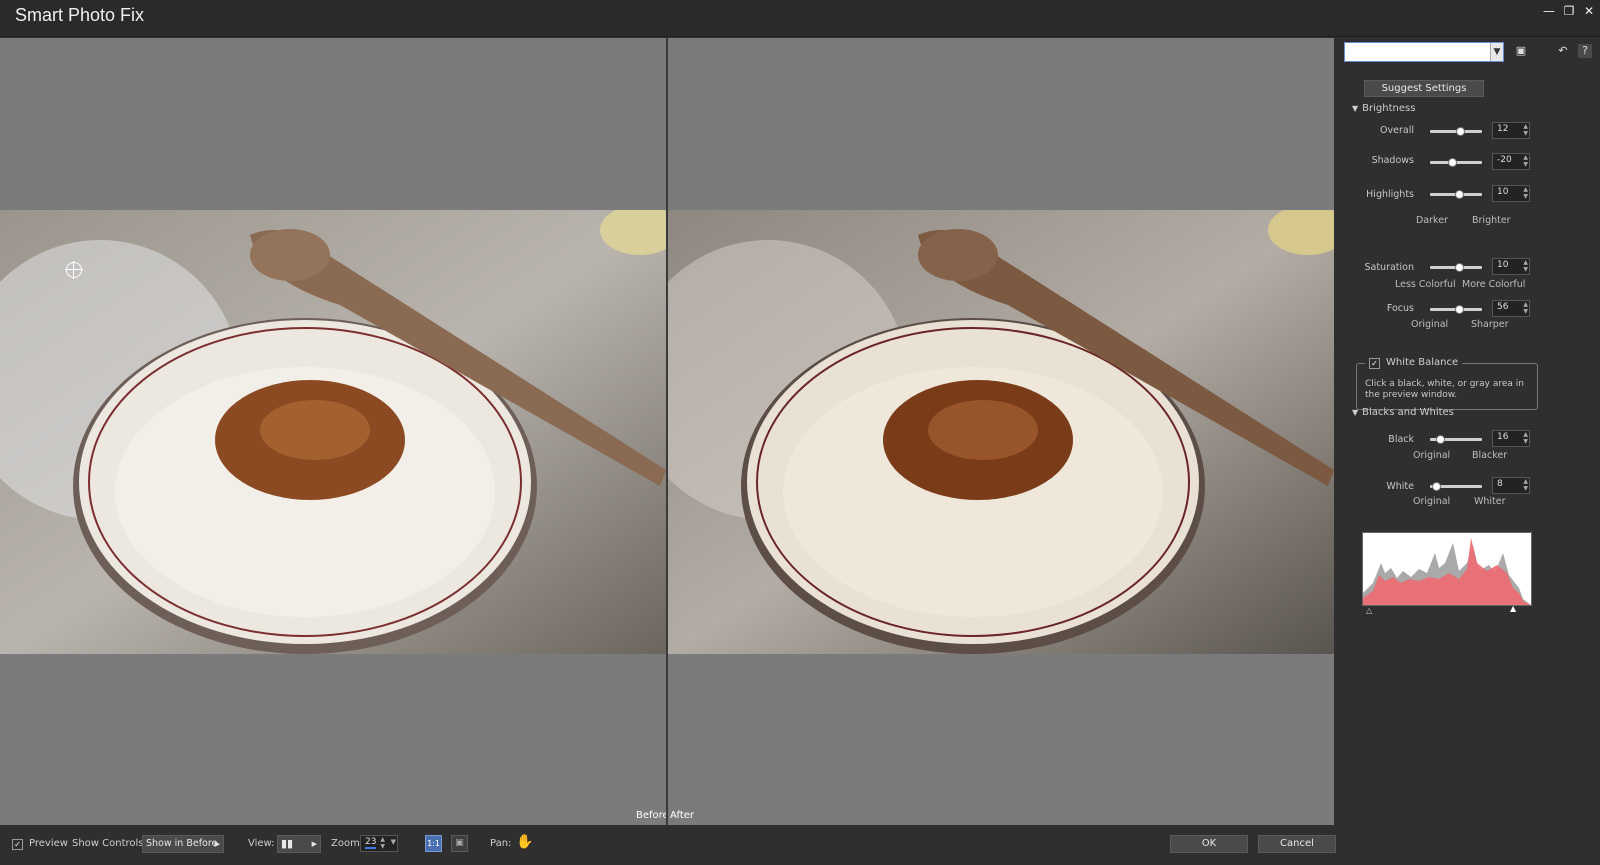 This screenshot has width=1600, height=865. What do you see at coordinates (1456, 439) in the screenshot?
I see `black-slider` at bounding box center [1456, 439].